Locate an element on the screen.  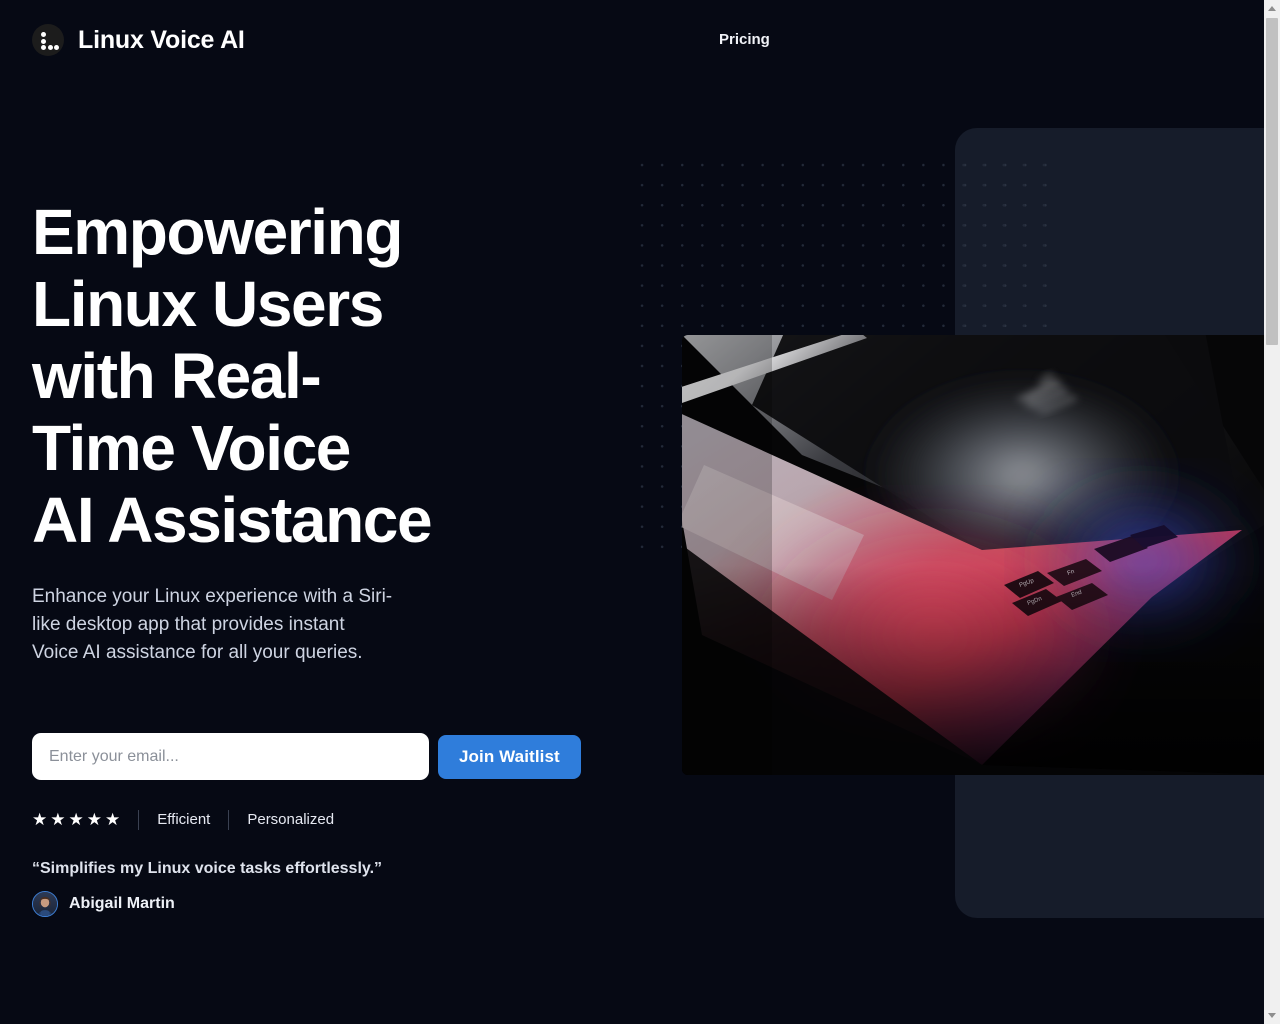
main-nav: Pricing is located at coordinates (744, 40).